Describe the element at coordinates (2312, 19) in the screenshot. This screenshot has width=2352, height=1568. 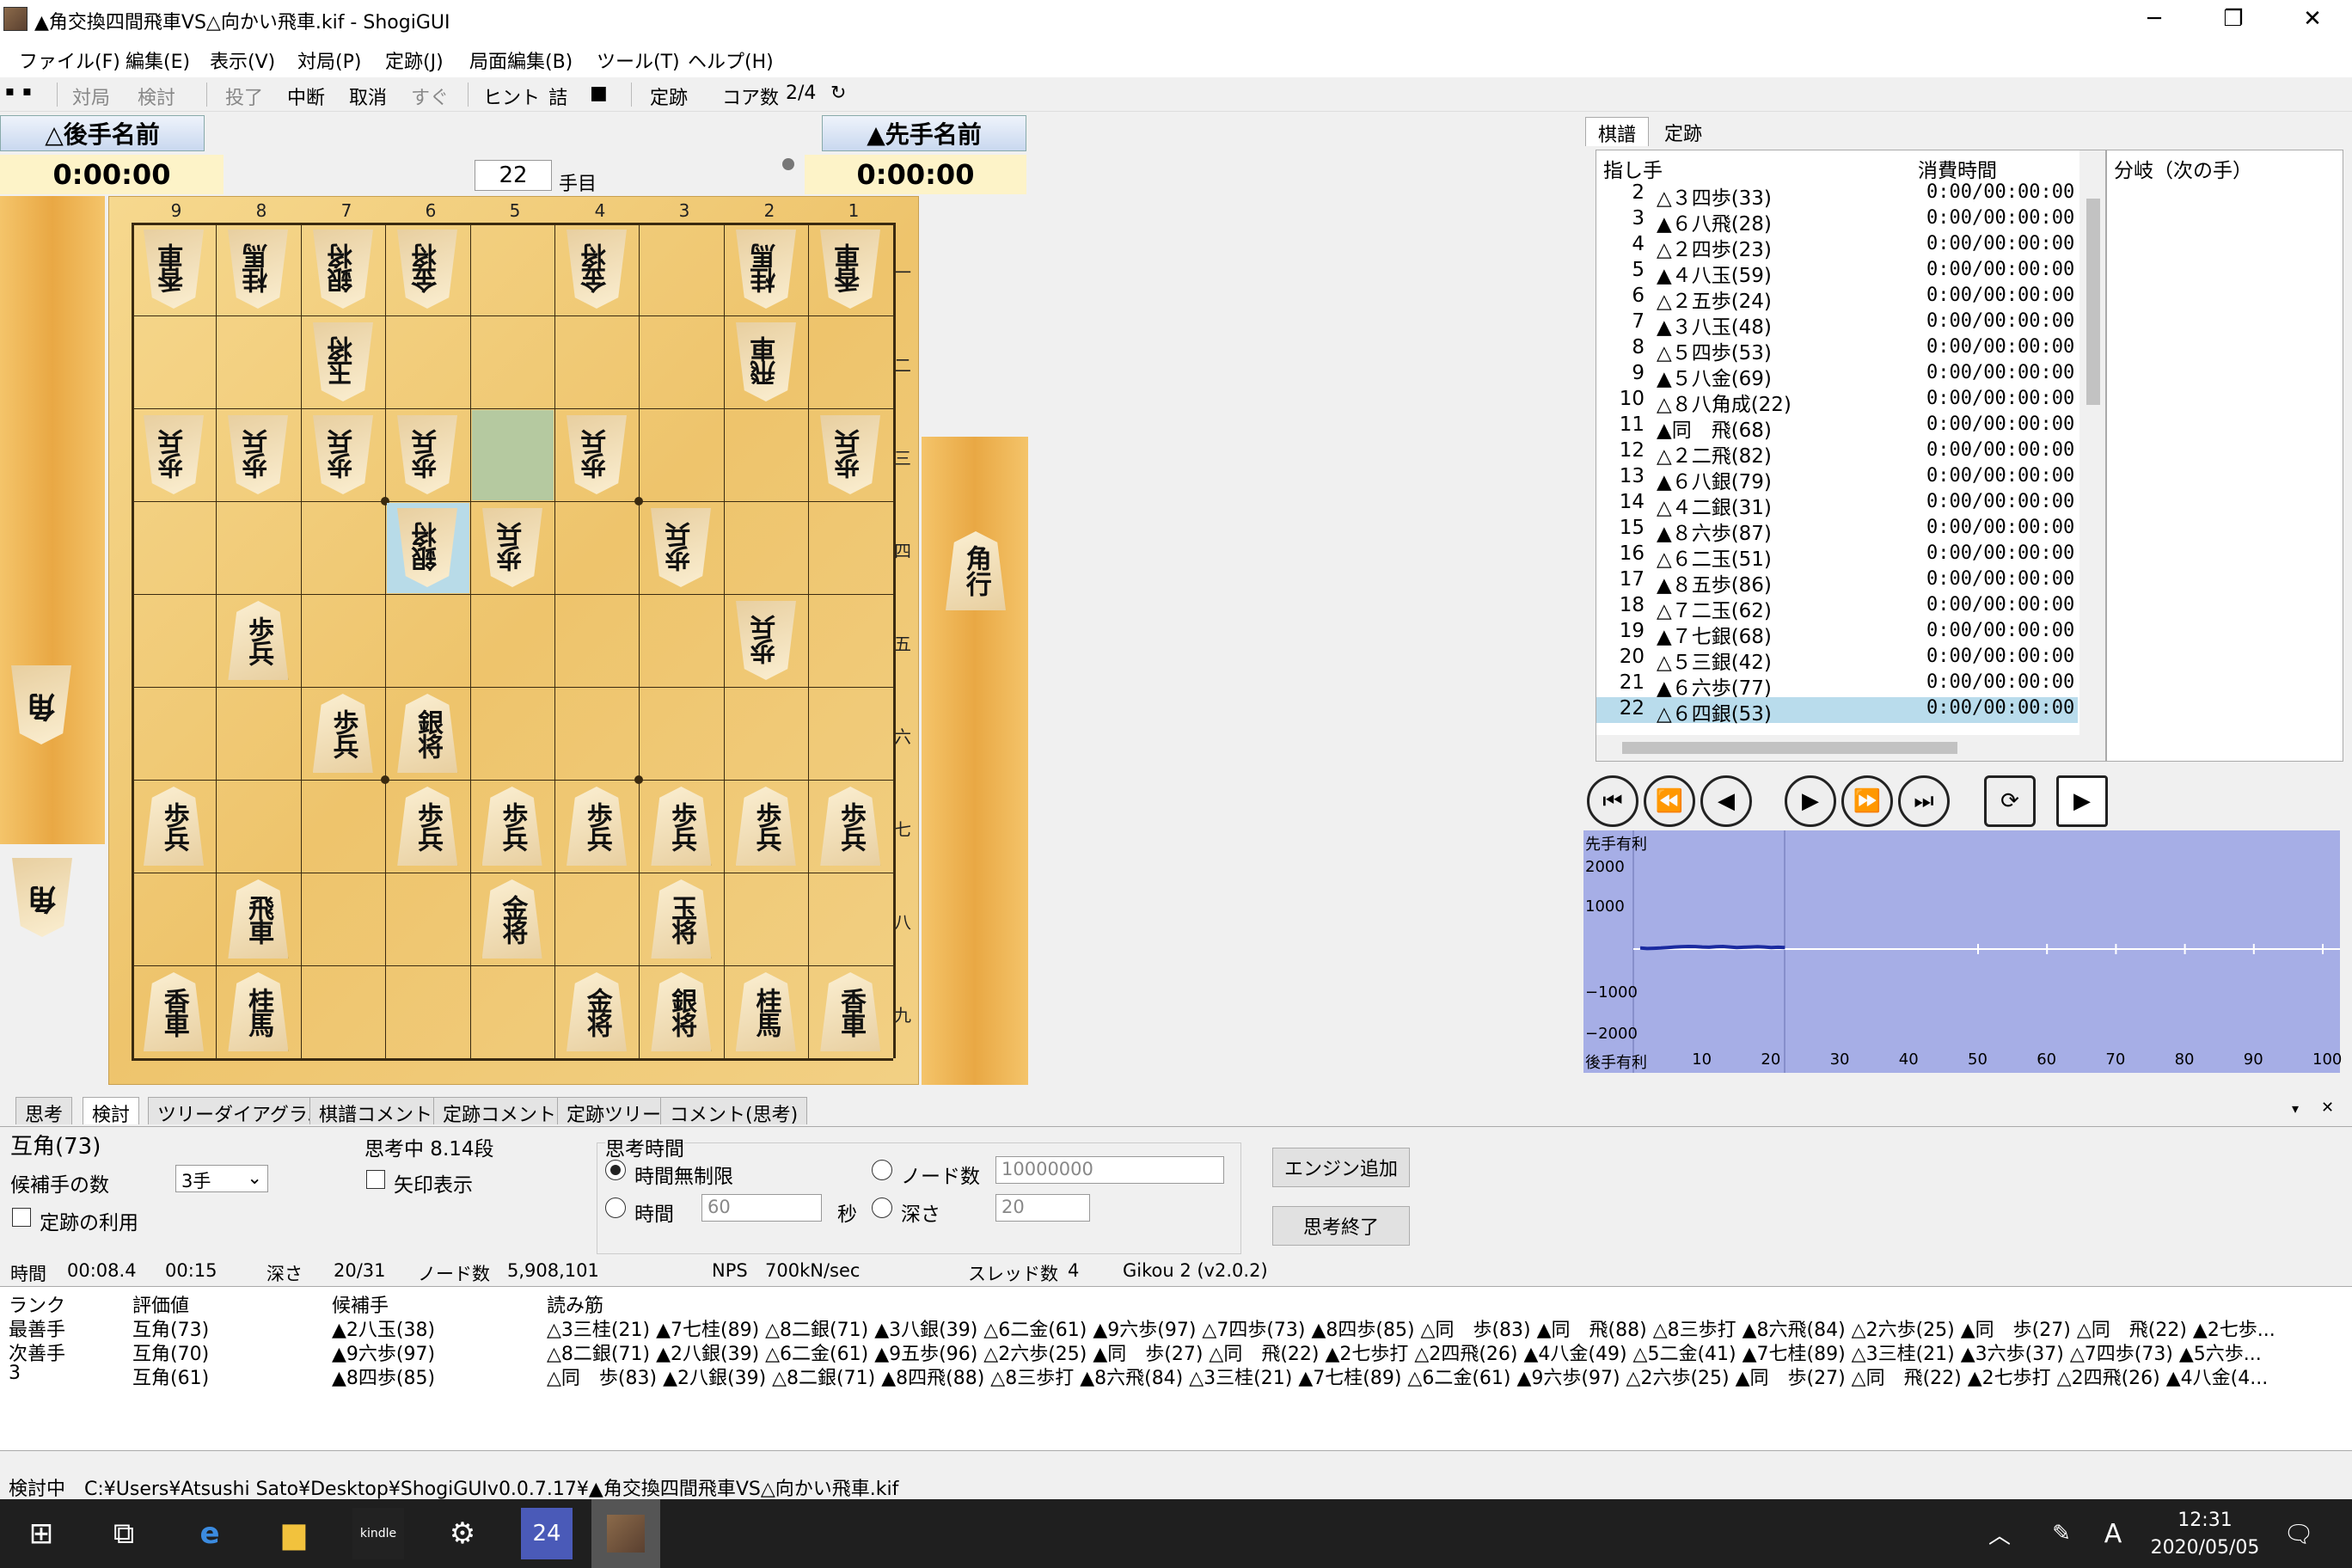
I see `close-button: ✕` at that location.